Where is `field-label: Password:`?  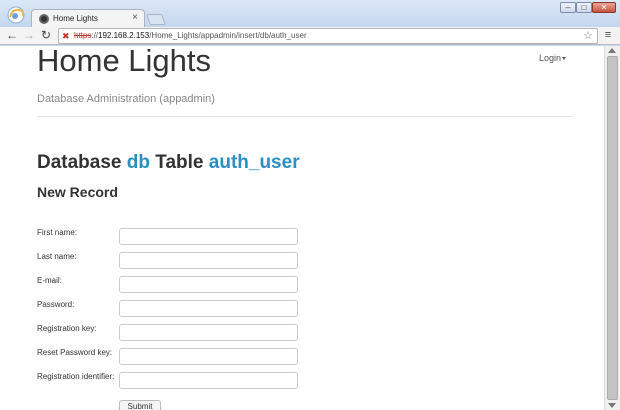
field-label: Password: is located at coordinates (56, 304).